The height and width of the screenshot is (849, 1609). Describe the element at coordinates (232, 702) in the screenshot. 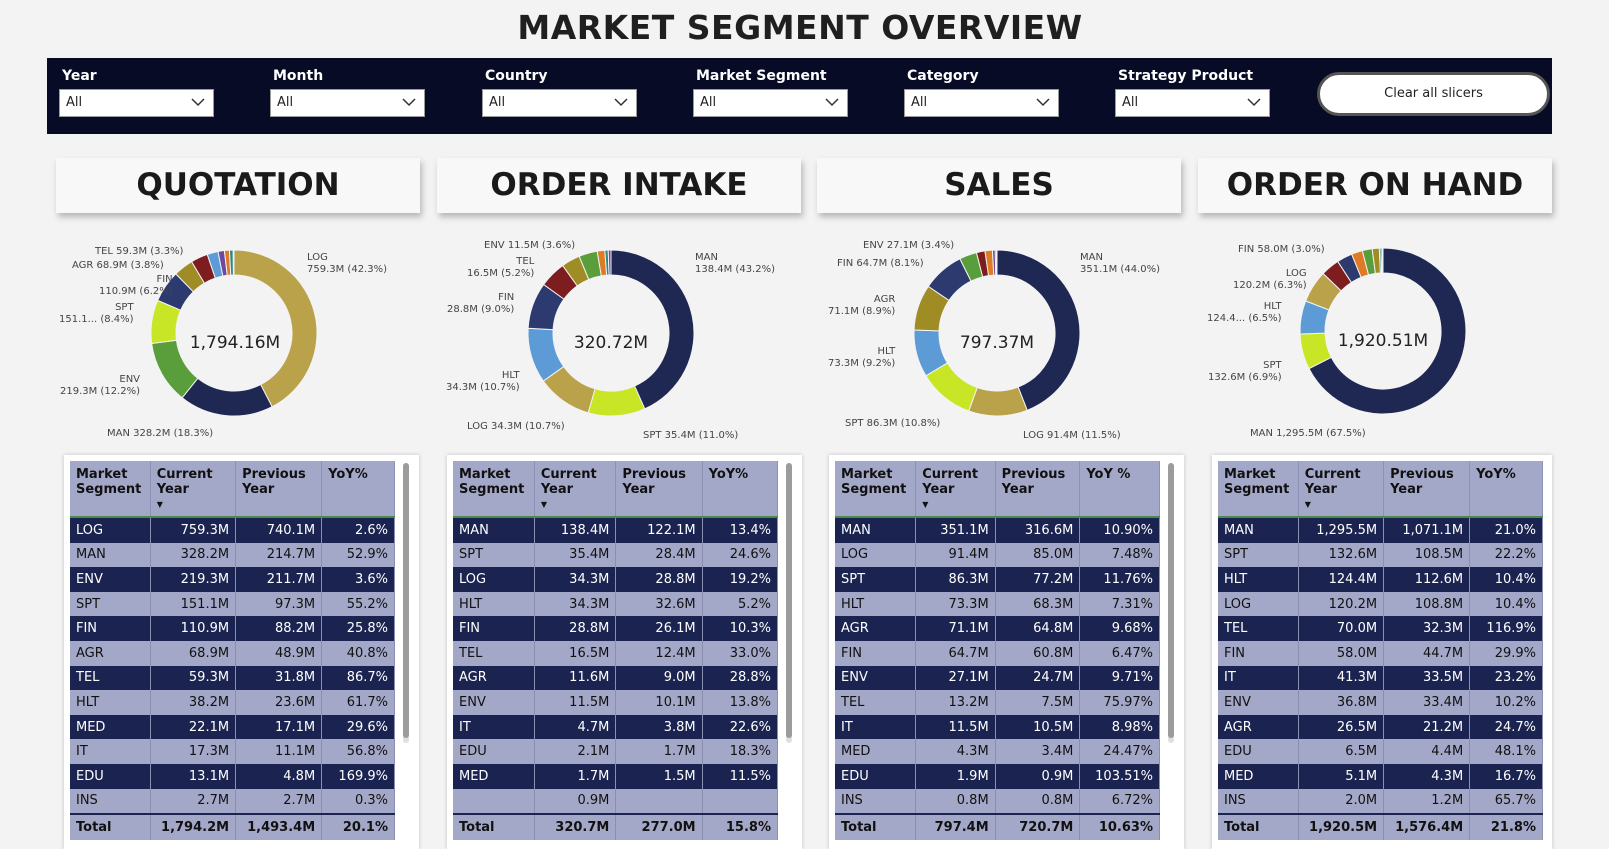

I see `table-row: HLT 38.2M 23.6M 61.7%` at that location.